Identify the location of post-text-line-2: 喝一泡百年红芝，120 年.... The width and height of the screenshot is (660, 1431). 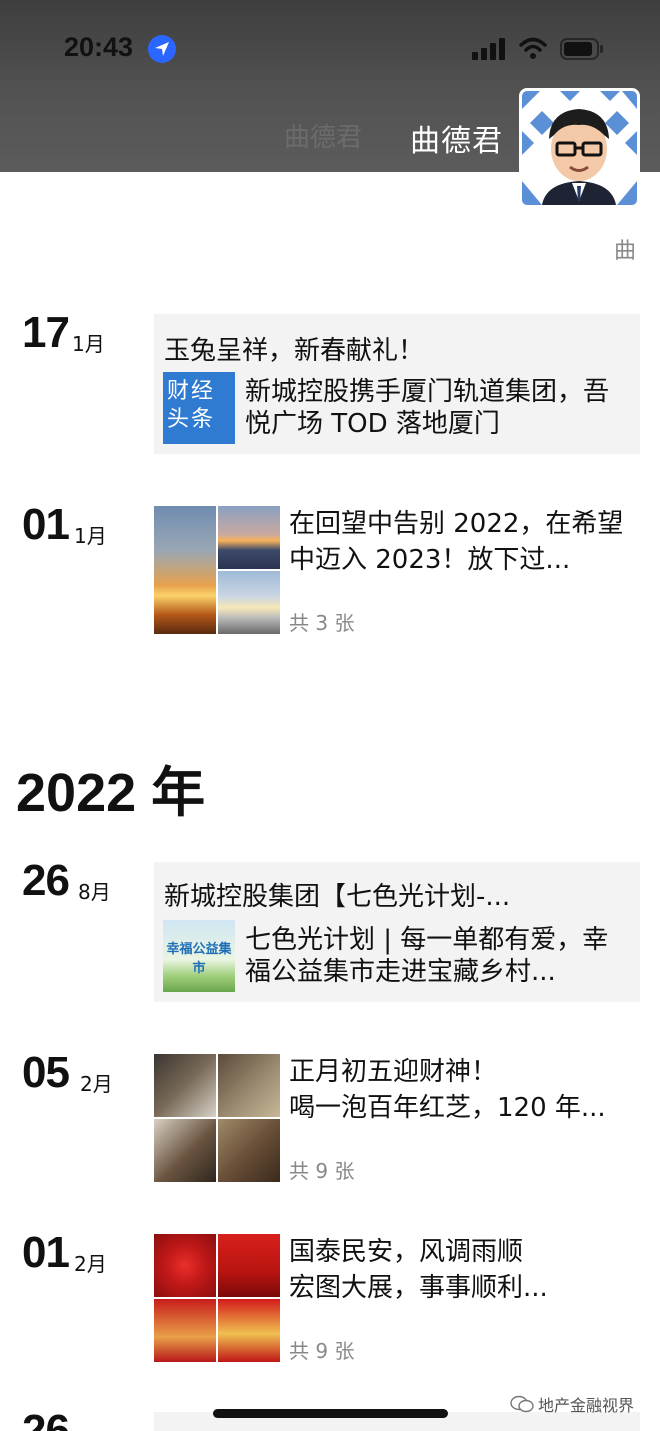
(447, 1108).